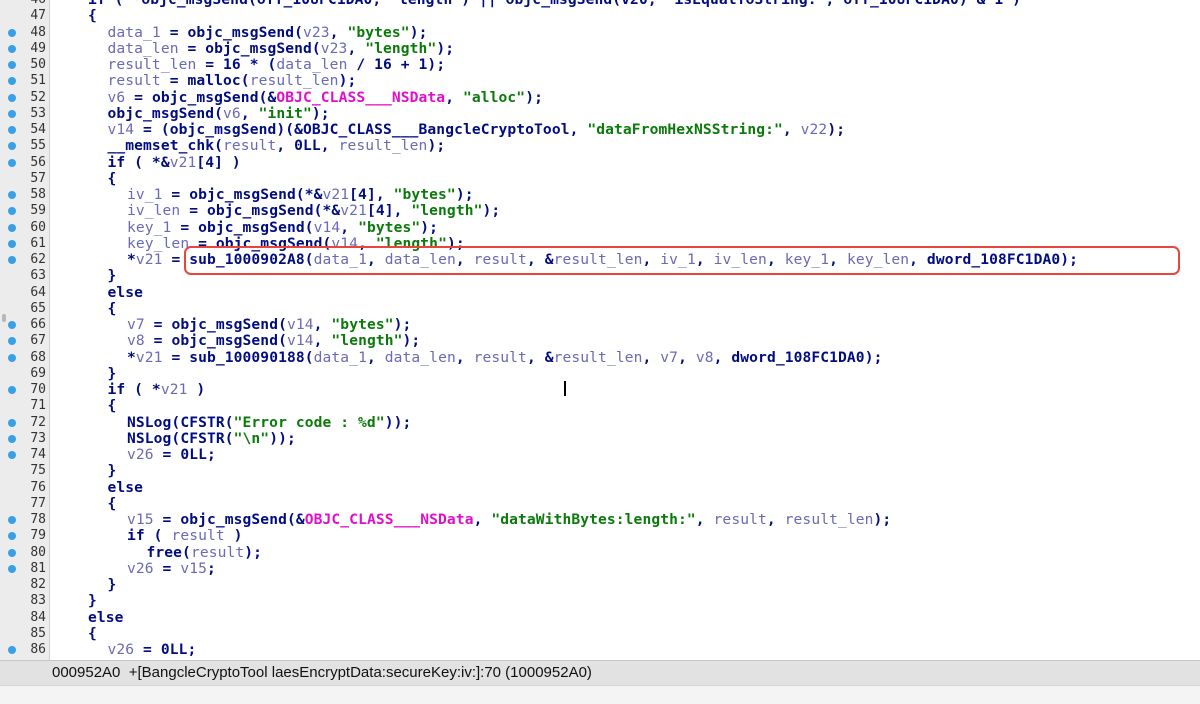  What do you see at coordinates (38, 357) in the screenshot?
I see `line-number: 68` at bounding box center [38, 357].